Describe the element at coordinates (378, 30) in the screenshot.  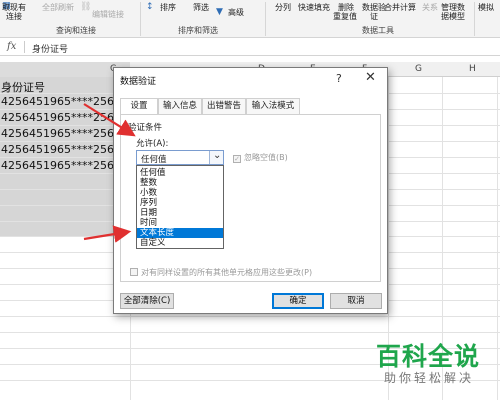
I see `group-data-tools: 数据工具` at that location.